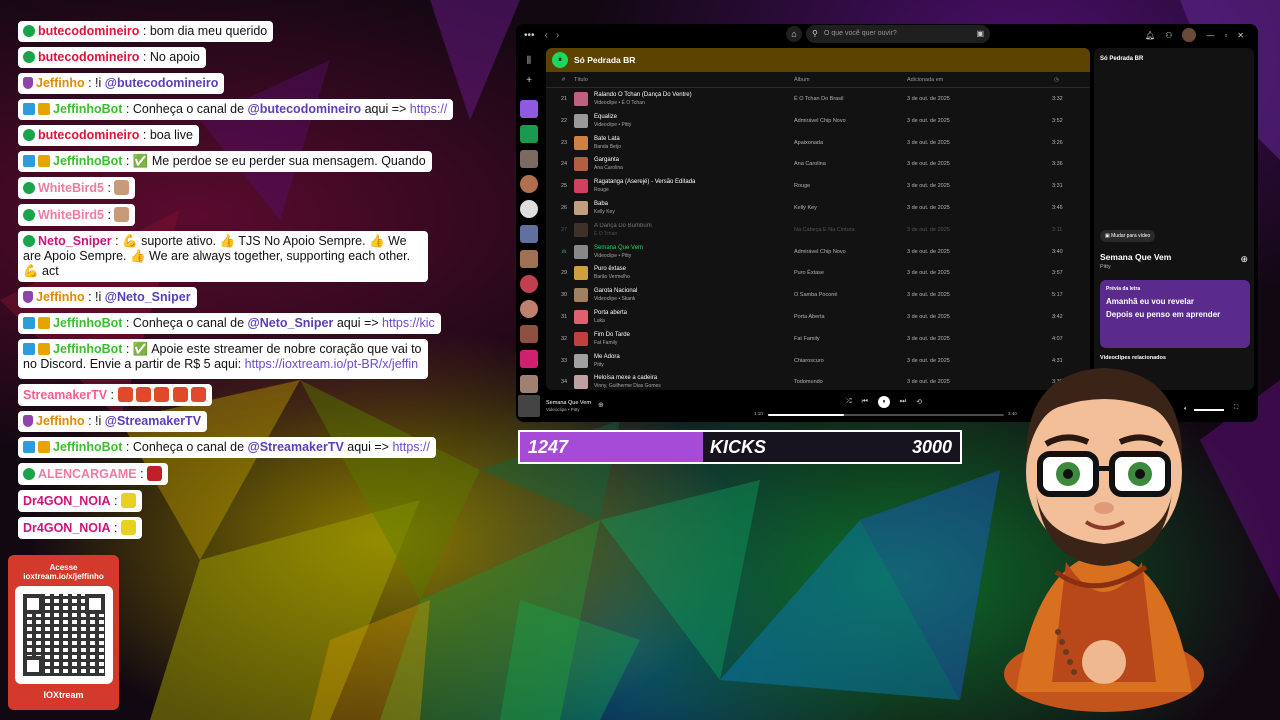  What do you see at coordinates (606, 160) in the screenshot?
I see `track-title: Garganta` at bounding box center [606, 160].